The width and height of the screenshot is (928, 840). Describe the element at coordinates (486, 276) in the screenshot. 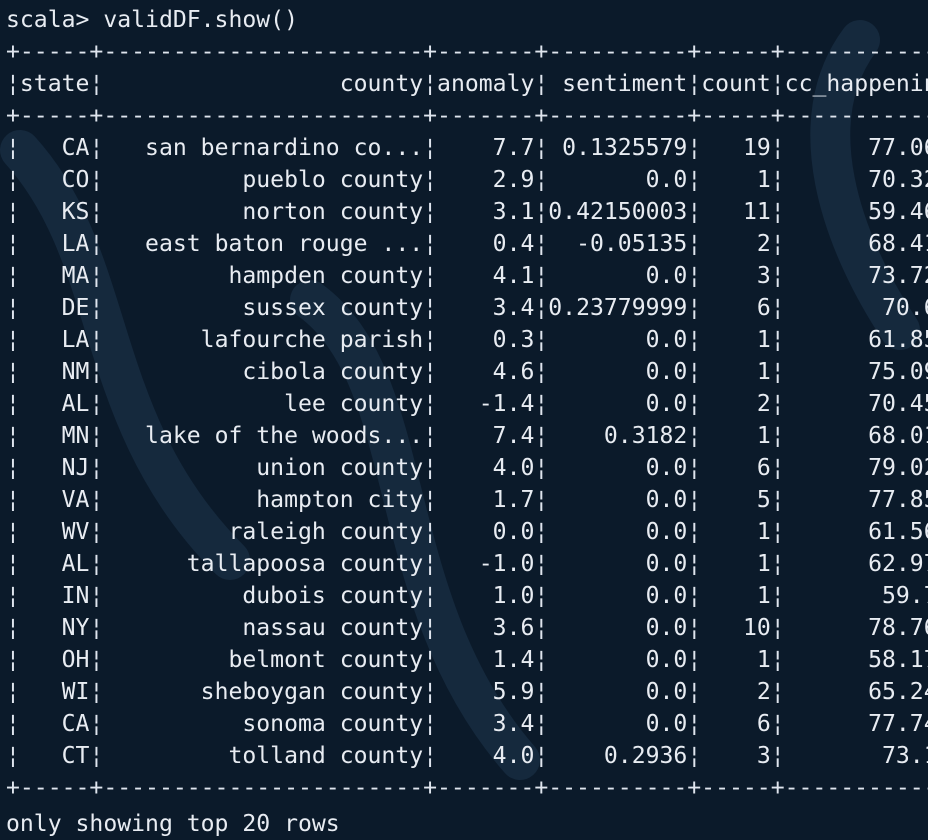

I see `cell-anomaly: 4.1` at that location.